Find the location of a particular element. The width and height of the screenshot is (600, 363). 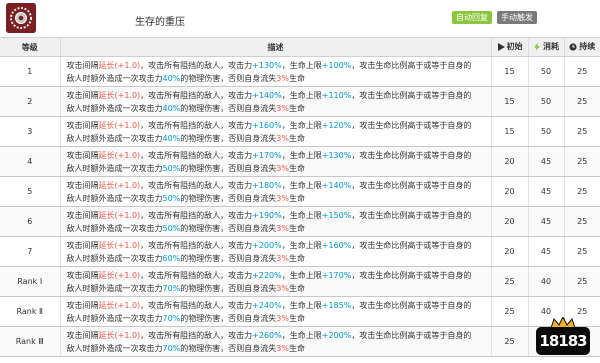

desc-value-atk: +130% is located at coordinates (267, 65).